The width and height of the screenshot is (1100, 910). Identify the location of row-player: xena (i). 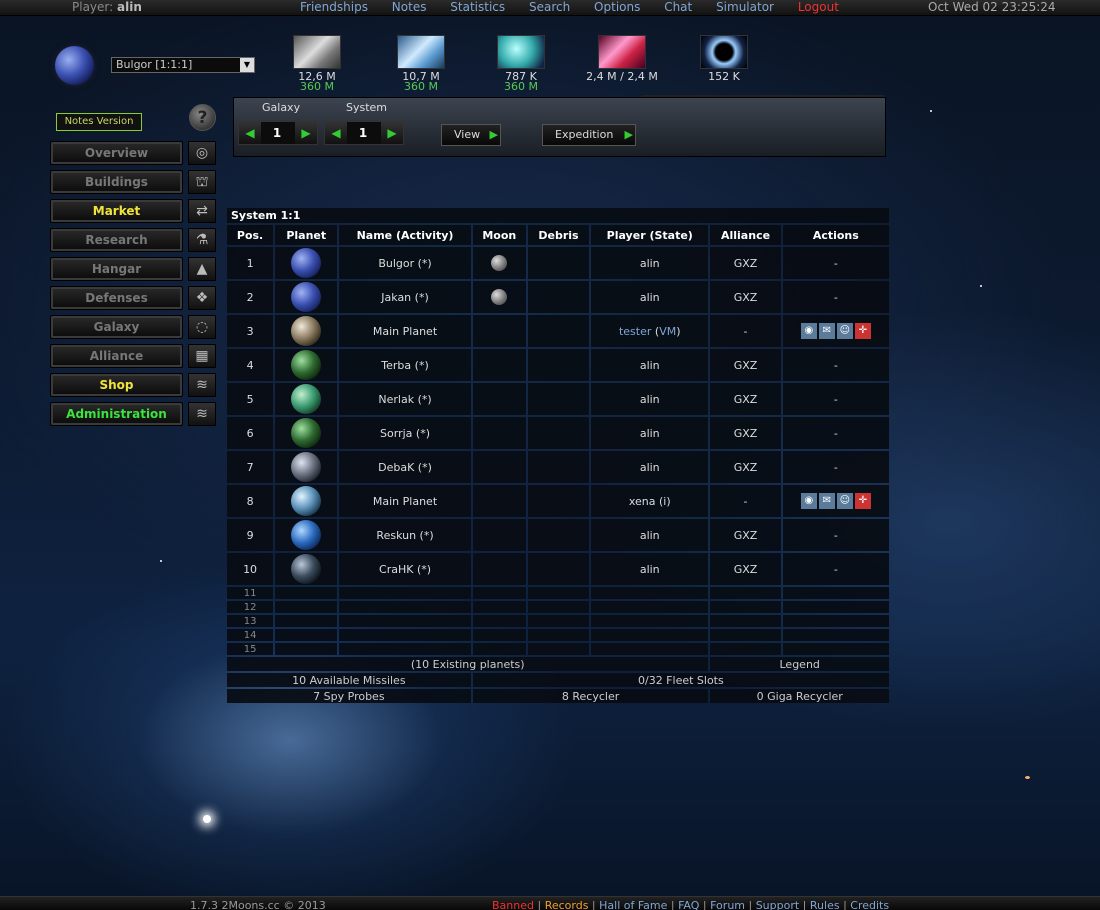
(650, 501).